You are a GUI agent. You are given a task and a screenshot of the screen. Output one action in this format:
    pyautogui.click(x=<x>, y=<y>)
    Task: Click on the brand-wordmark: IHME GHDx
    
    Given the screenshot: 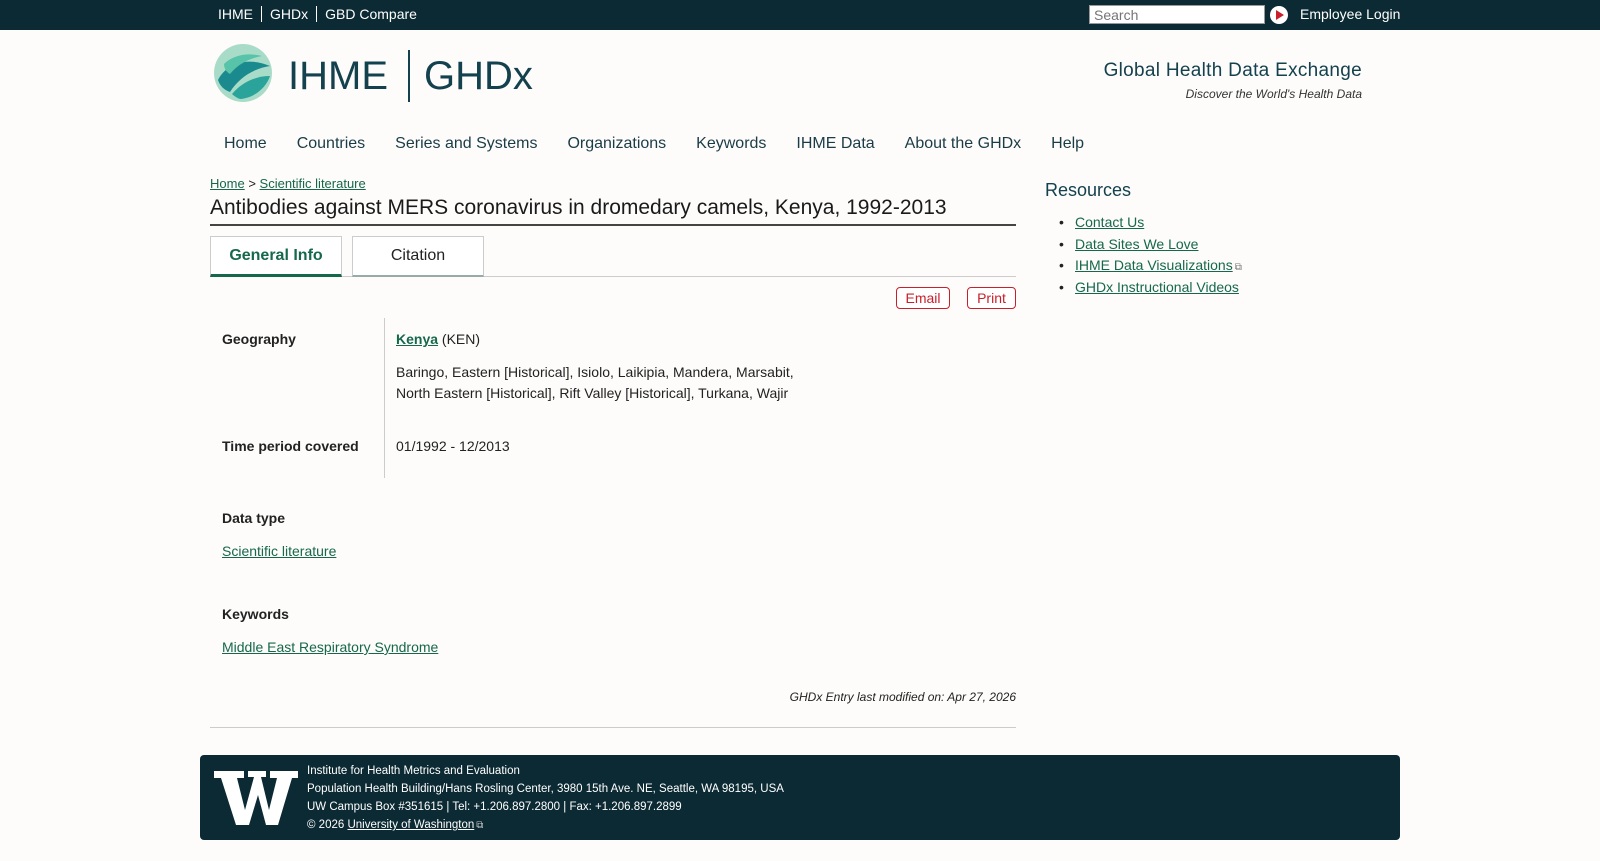 What is the action you would take?
    pyautogui.click(x=410, y=76)
    